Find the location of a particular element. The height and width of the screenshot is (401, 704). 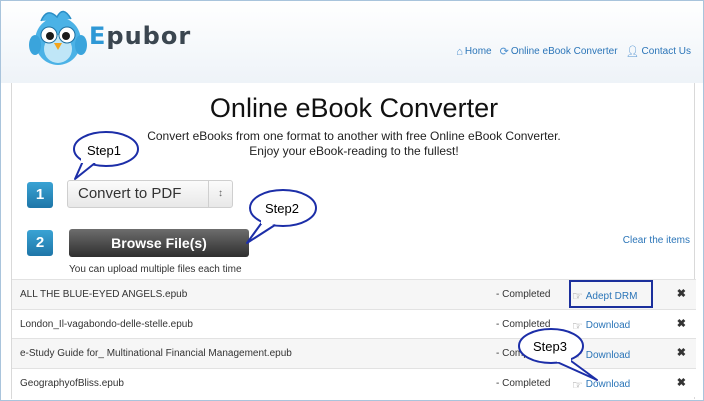

step1-callout-label: Step1 is located at coordinates (104, 150).